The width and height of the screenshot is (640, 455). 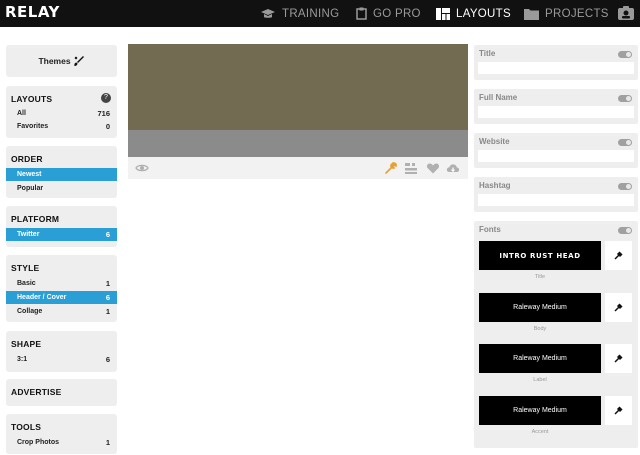 I want to click on order-popular-label: Popular, so click(x=30, y=188).